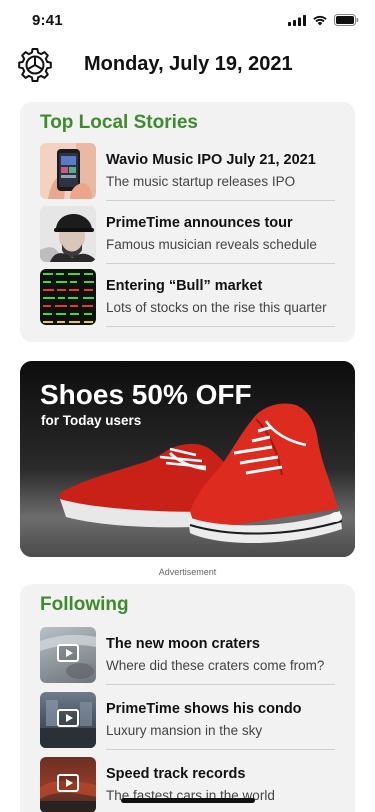  Describe the element at coordinates (199, 223) in the screenshot. I see `story-title: PrimeTime announces tour` at that location.